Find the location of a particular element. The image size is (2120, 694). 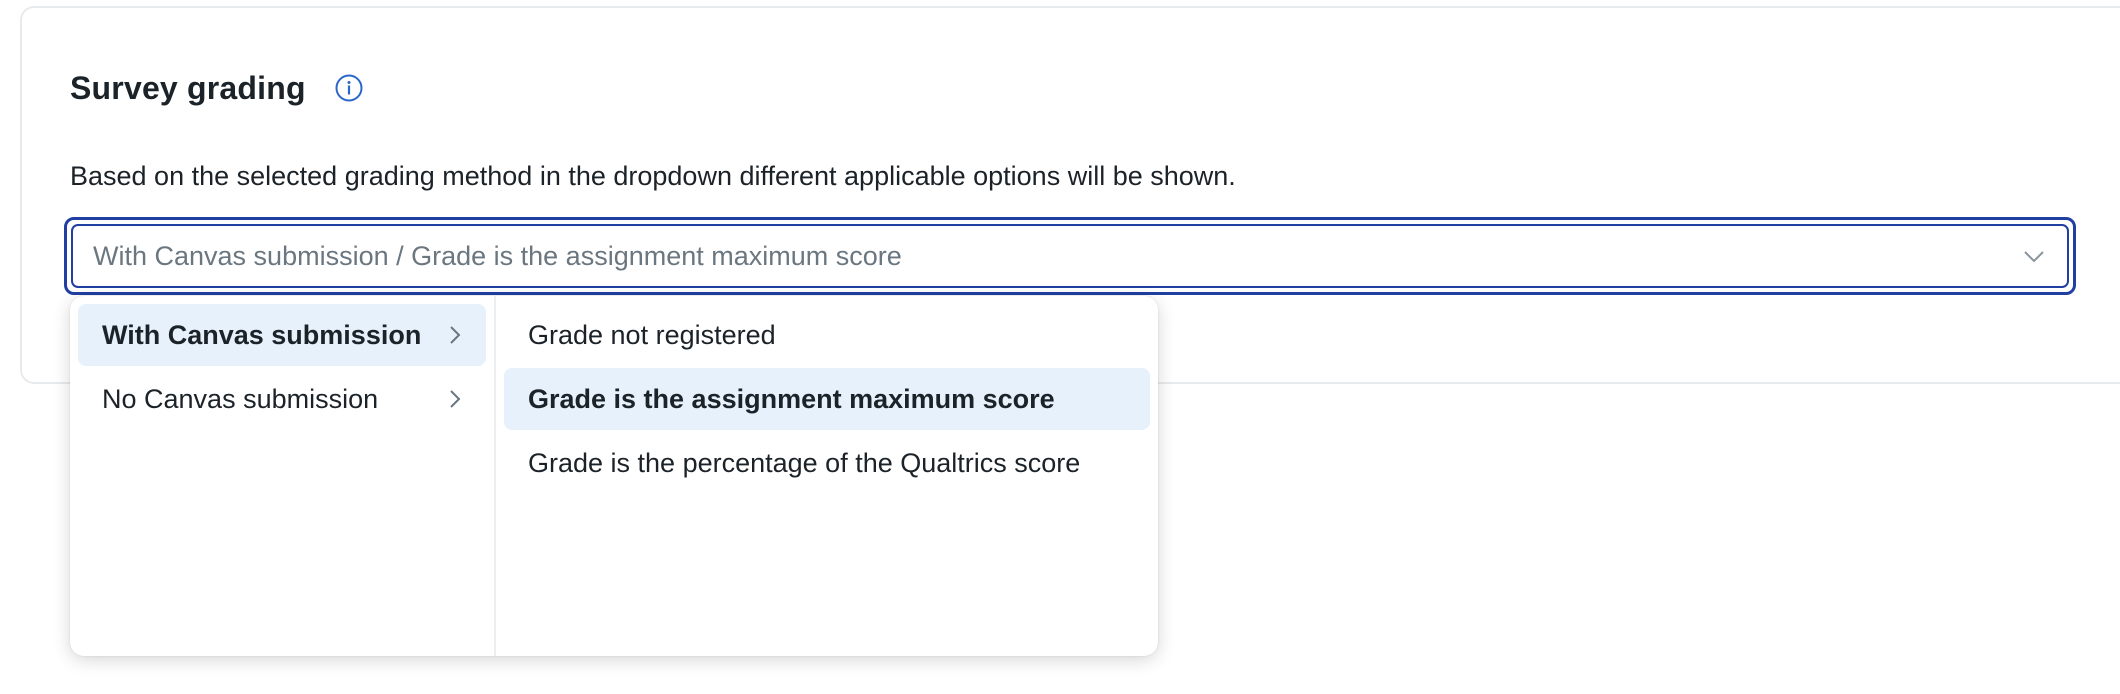

category-with-canvas-submission: With Canvas submission is located at coordinates (282, 335).